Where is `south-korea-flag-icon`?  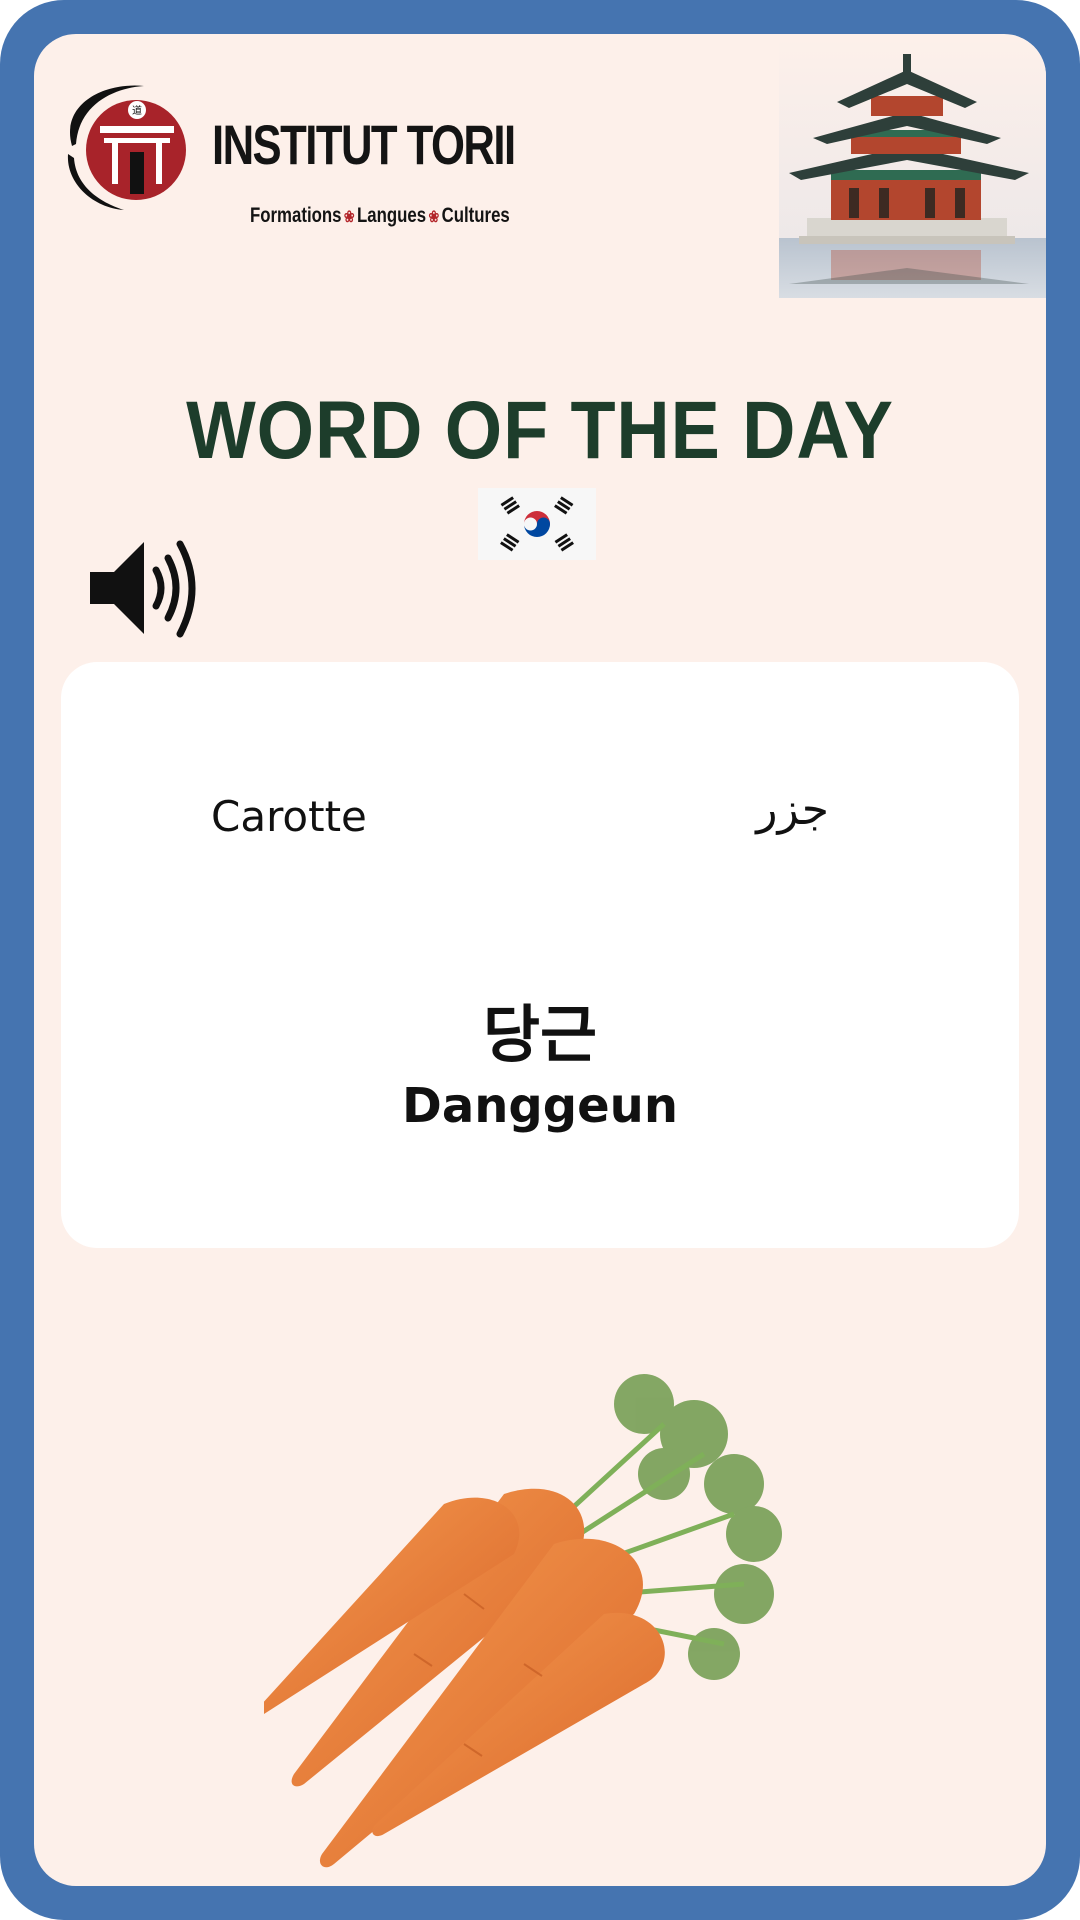 south-korea-flag-icon is located at coordinates (537, 524).